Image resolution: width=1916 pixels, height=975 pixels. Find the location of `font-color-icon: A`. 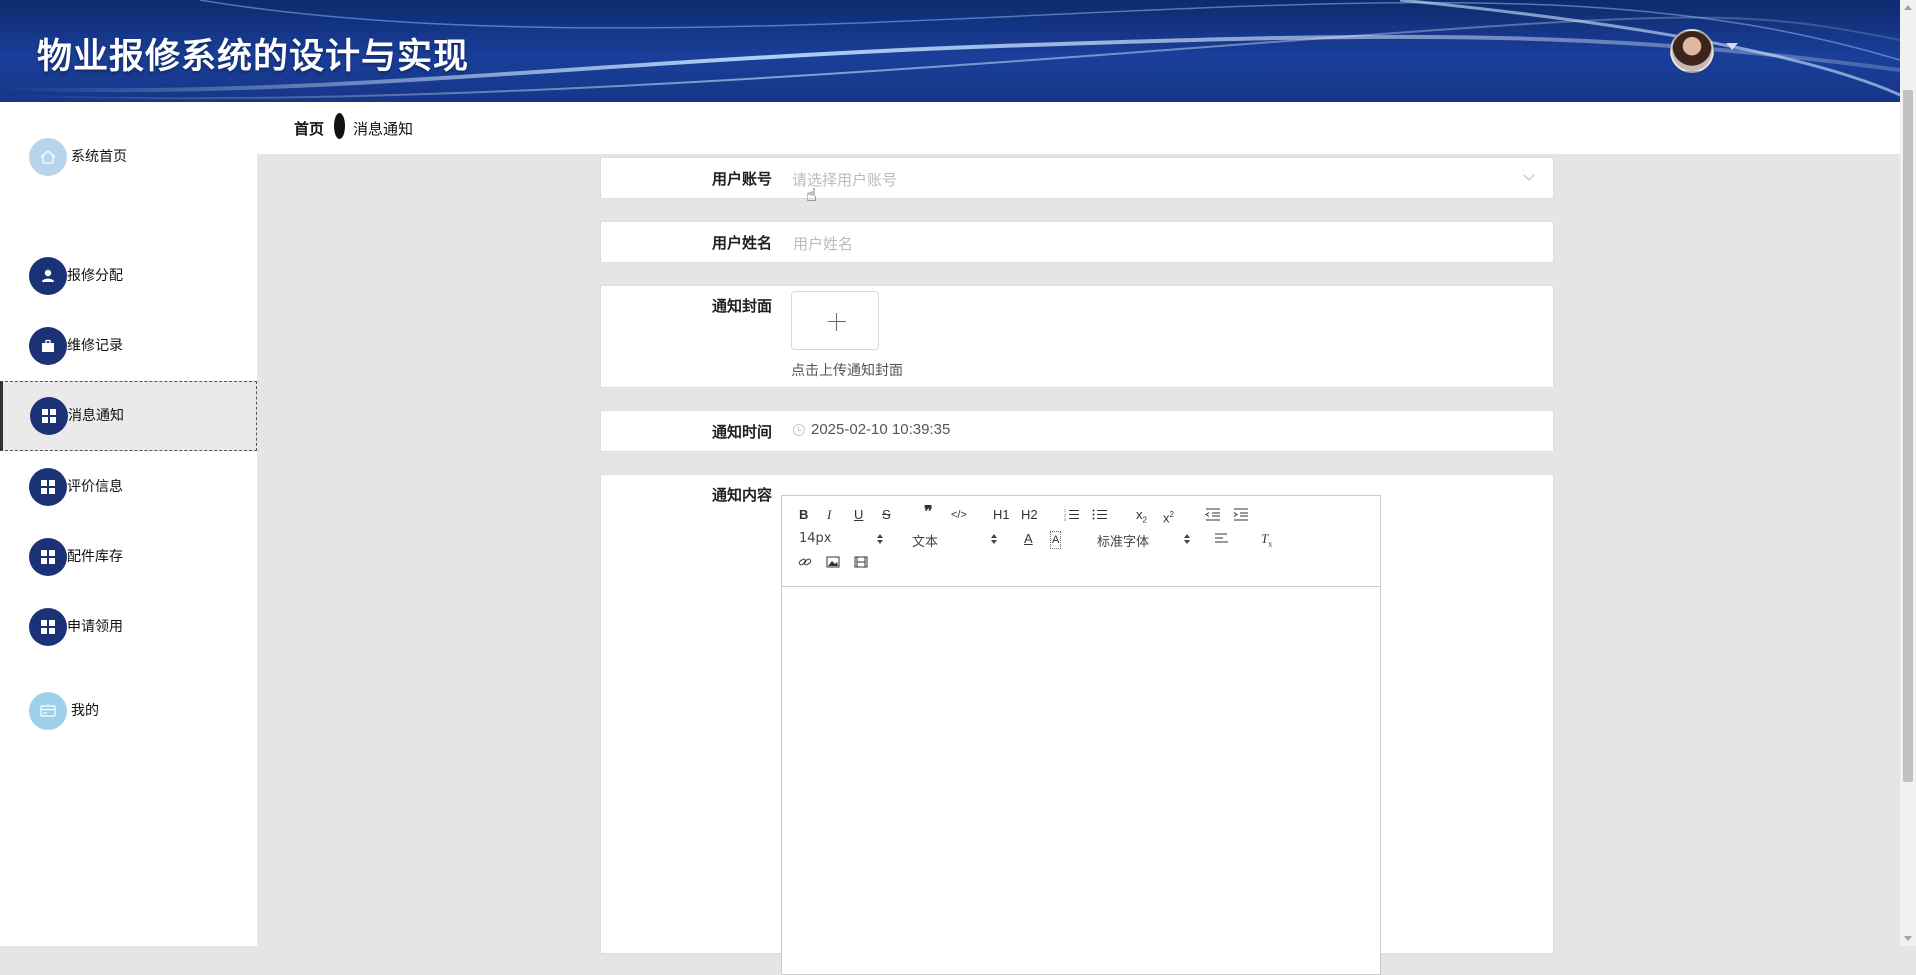

font-color-icon: A is located at coordinates (1028, 539).